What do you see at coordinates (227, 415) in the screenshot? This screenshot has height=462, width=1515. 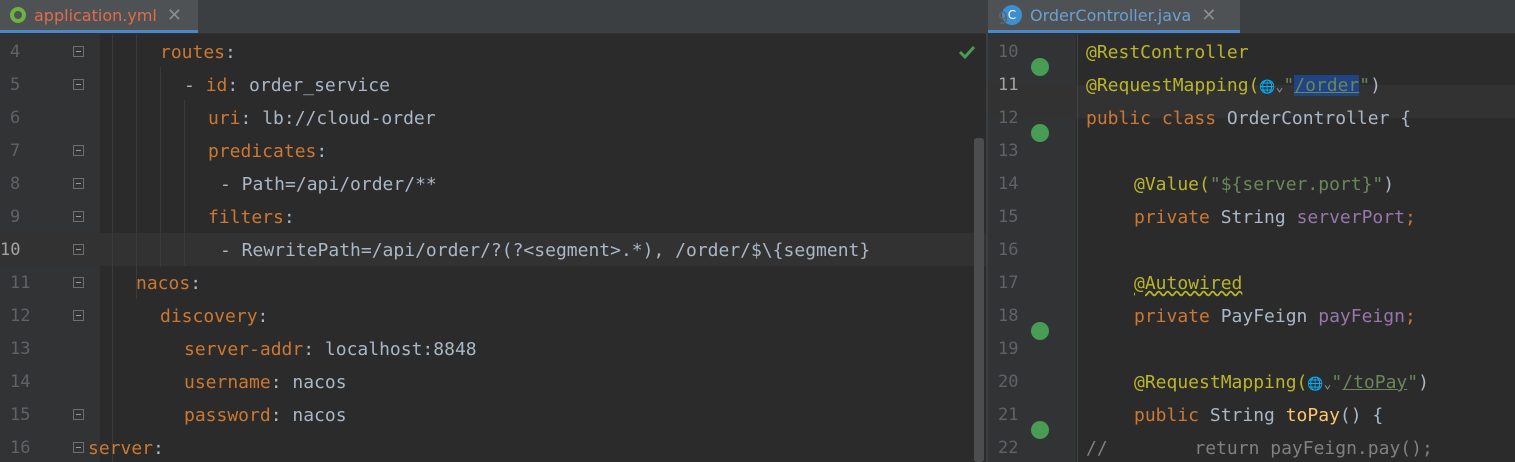 I see `yaml-key: password` at bounding box center [227, 415].